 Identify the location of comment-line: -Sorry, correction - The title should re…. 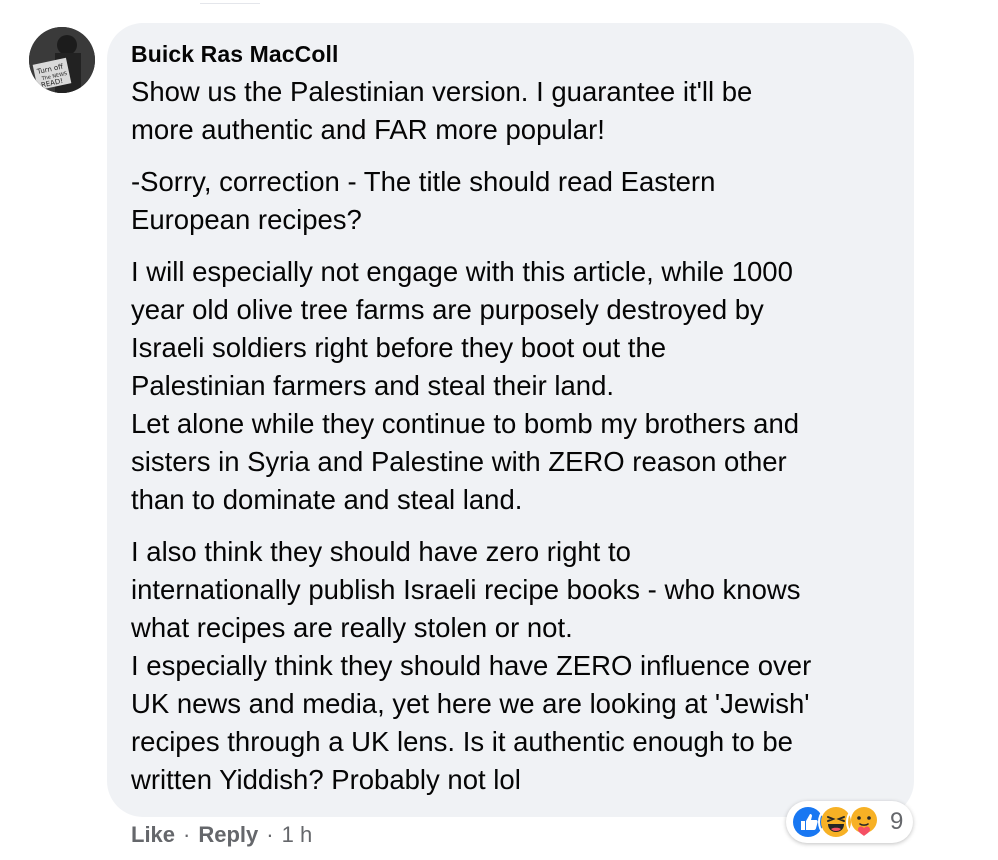
(423, 181).